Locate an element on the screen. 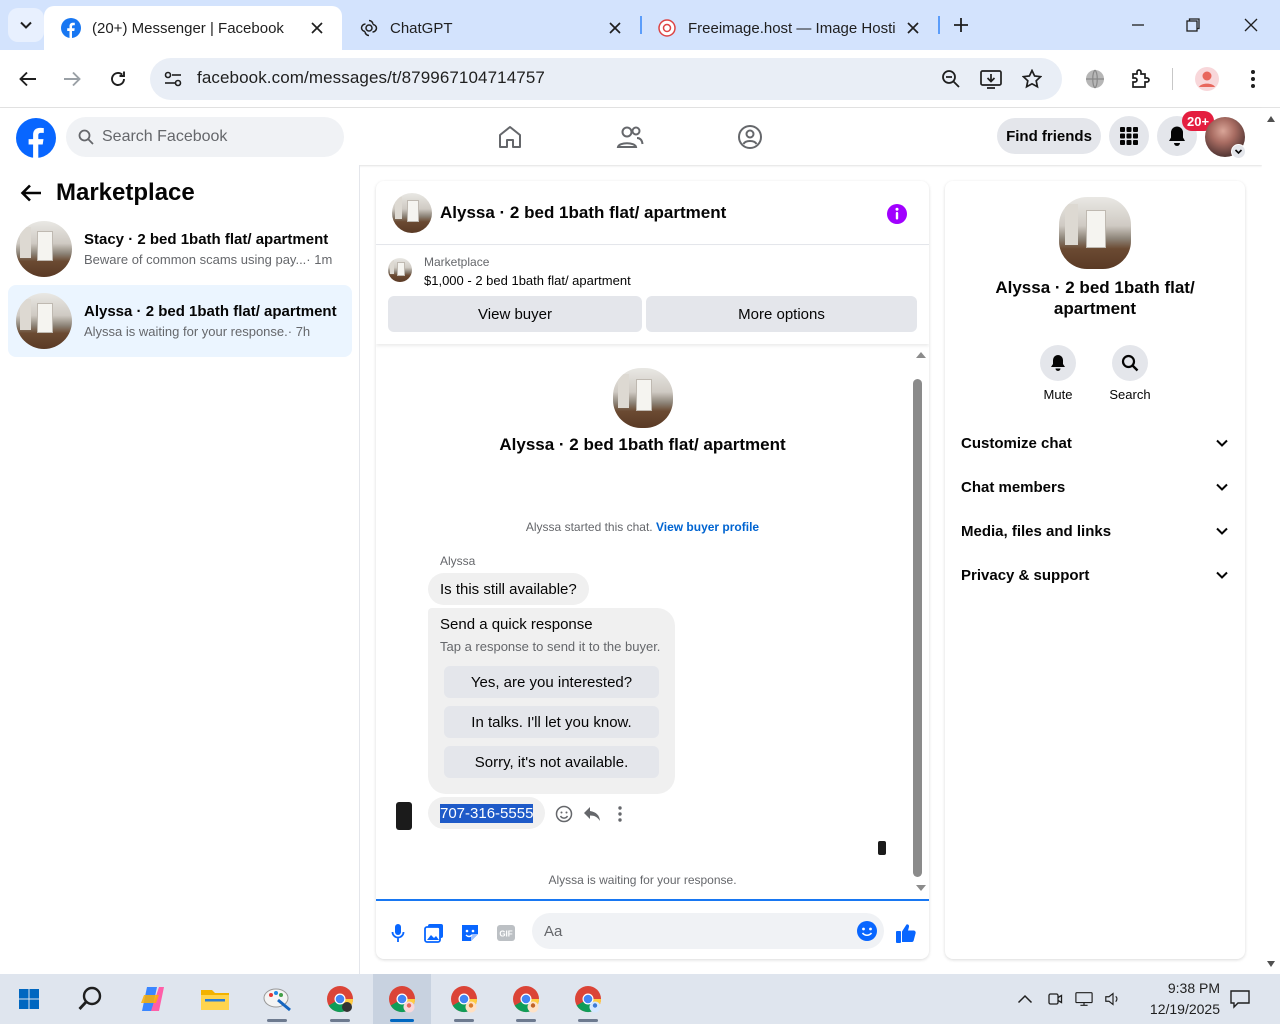 Image resolution: width=1280 pixels, height=1024 pixels. message-bubble-phone: 707-316-5555 is located at coordinates (487, 813).